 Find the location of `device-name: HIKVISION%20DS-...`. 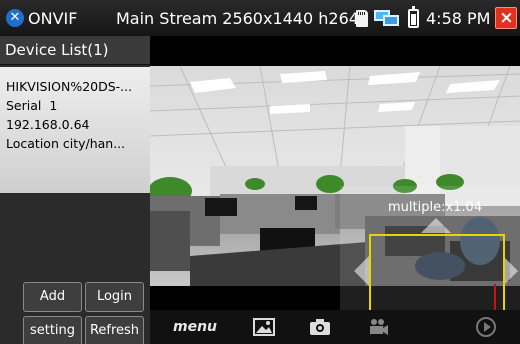

device-name: HIKVISION%20DS-... is located at coordinates (69, 86).